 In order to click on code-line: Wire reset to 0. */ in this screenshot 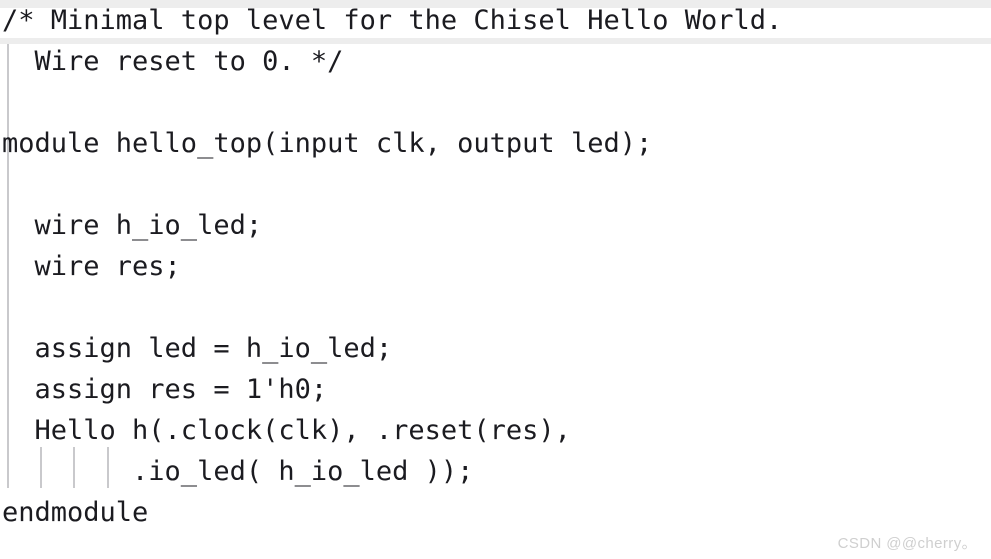, I will do `click(495, 61)`.